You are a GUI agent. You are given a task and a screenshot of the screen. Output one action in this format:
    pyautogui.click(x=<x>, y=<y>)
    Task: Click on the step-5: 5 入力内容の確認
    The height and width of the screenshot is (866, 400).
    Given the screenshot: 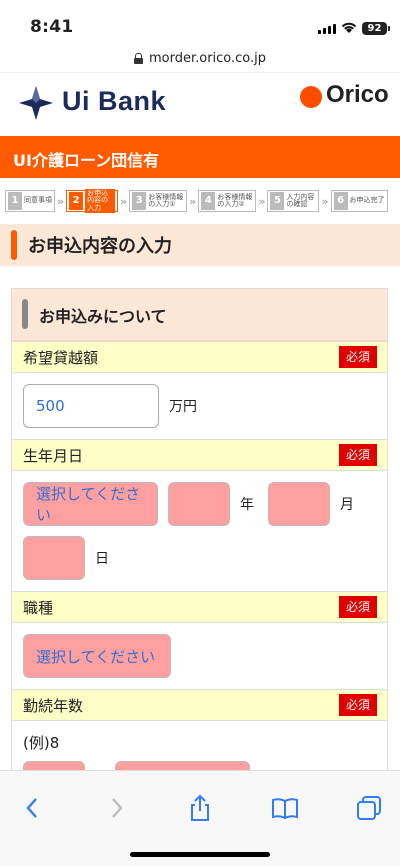 What is the action you would take?
    pyautogui.click(x=293, y=201)
    